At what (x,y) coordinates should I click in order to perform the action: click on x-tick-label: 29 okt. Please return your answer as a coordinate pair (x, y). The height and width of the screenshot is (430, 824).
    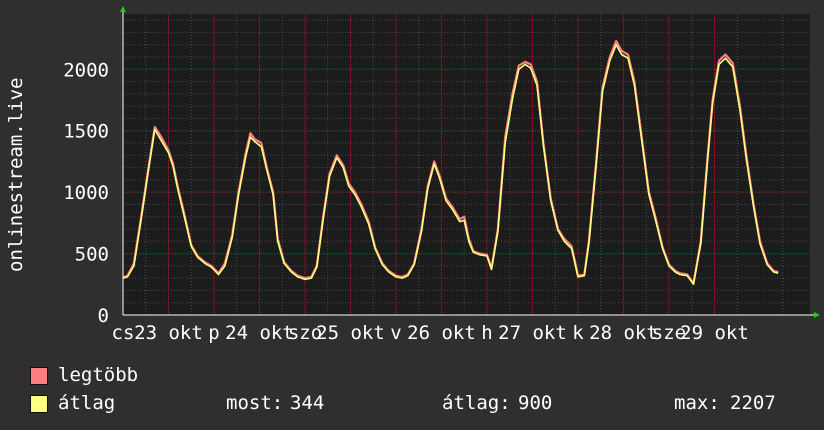
    Looking at the image, I should click on (714, 333).